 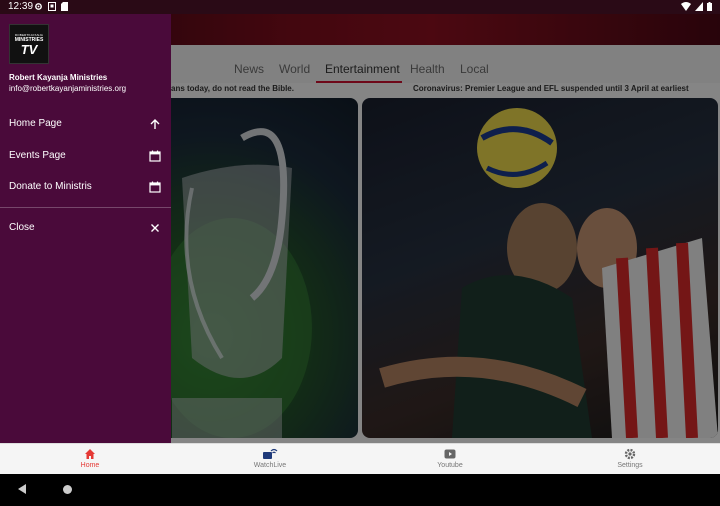 I want to click on nav-settings: Settings, so click(x=630, y=458).